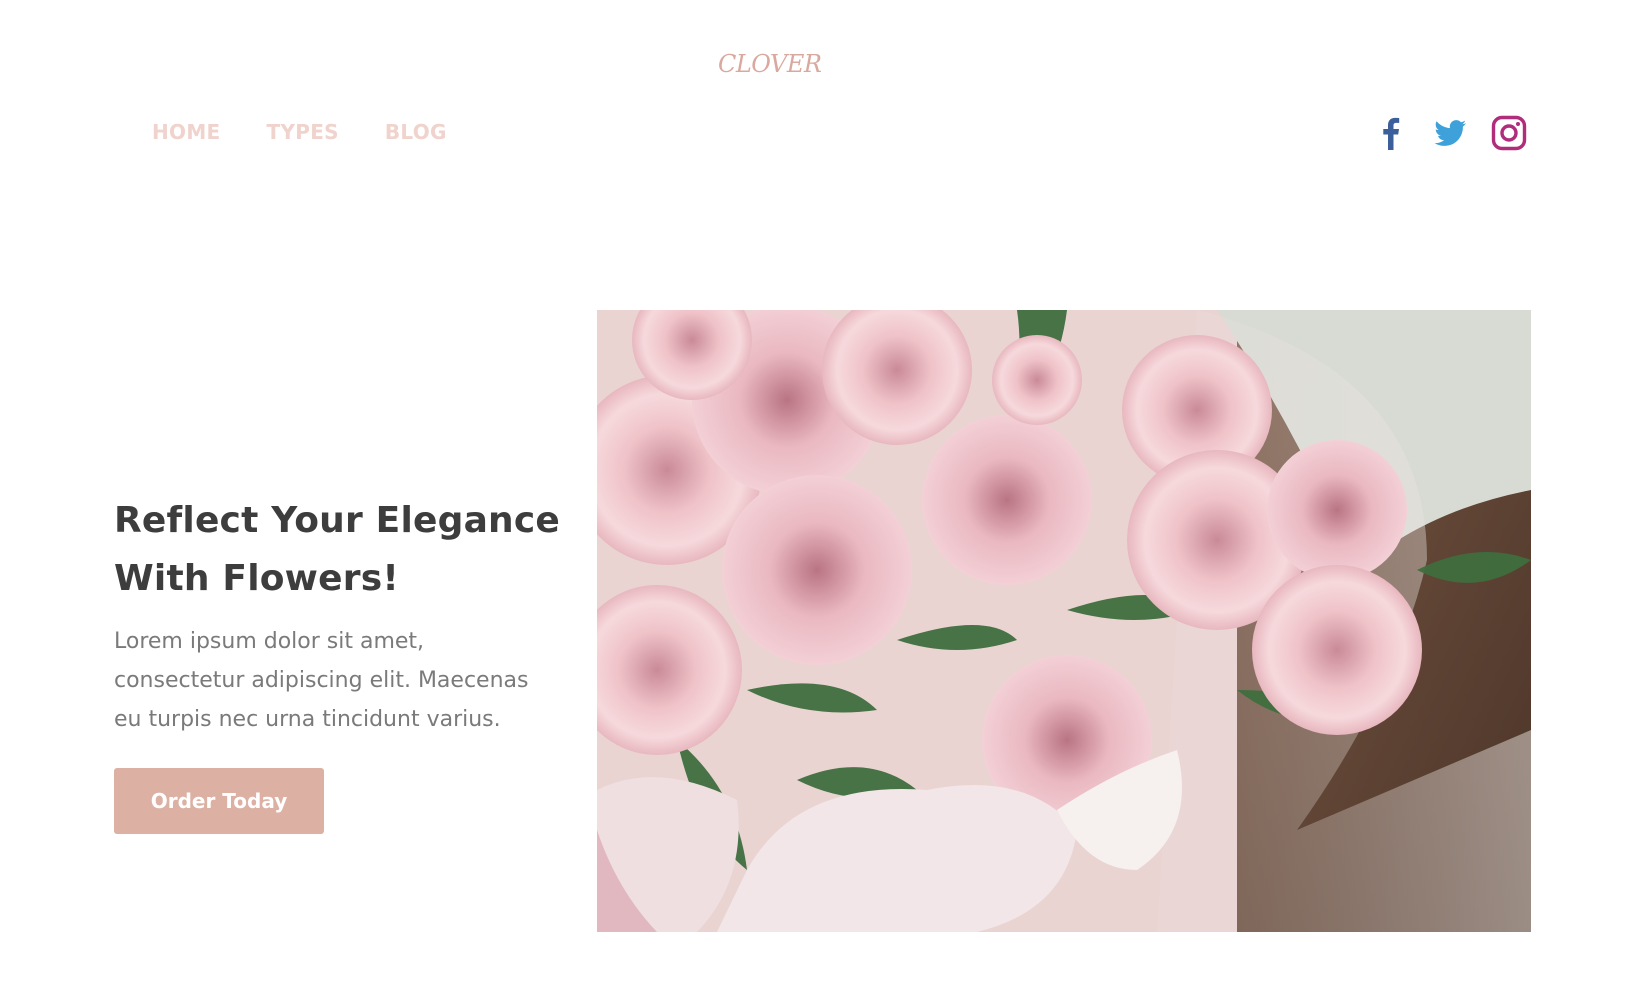 The image size is (1646, 998). I want to click on nav-item-blog: BLOG, so click(416, 132).